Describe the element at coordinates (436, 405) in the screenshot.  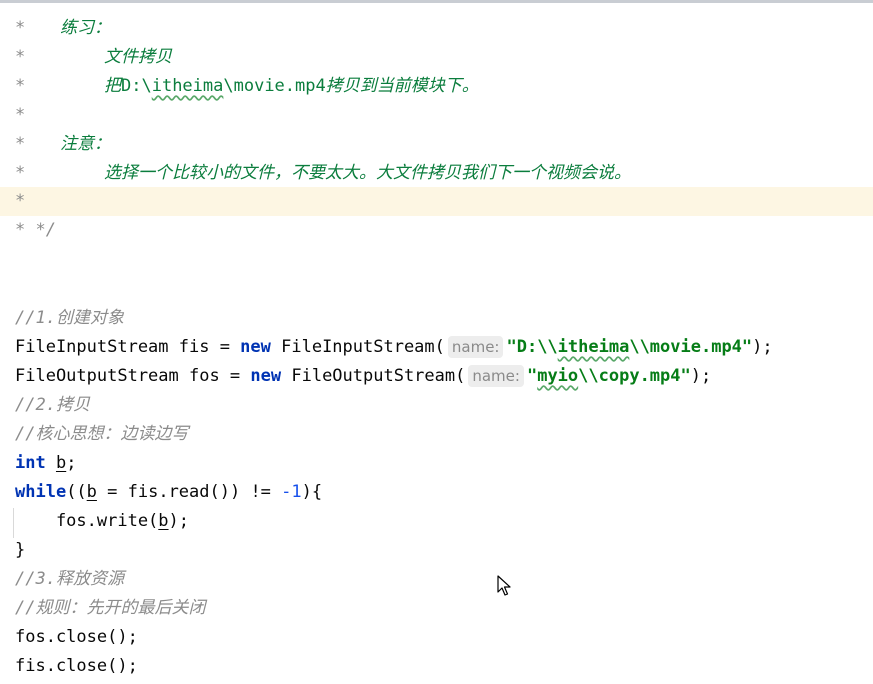
I see `code-line: //2.拷贝` at that location.